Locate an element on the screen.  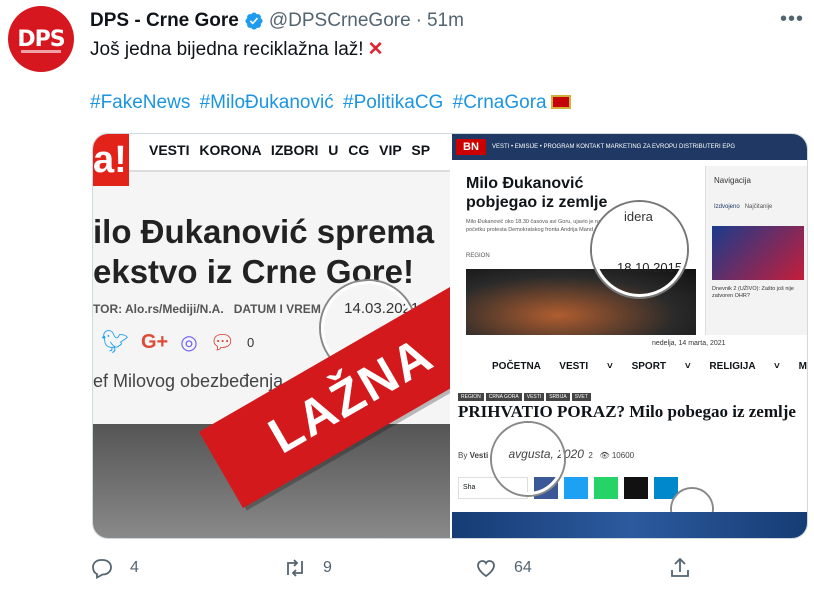
hashtag-link: #FakeNews is located at coordinates (140, 102).